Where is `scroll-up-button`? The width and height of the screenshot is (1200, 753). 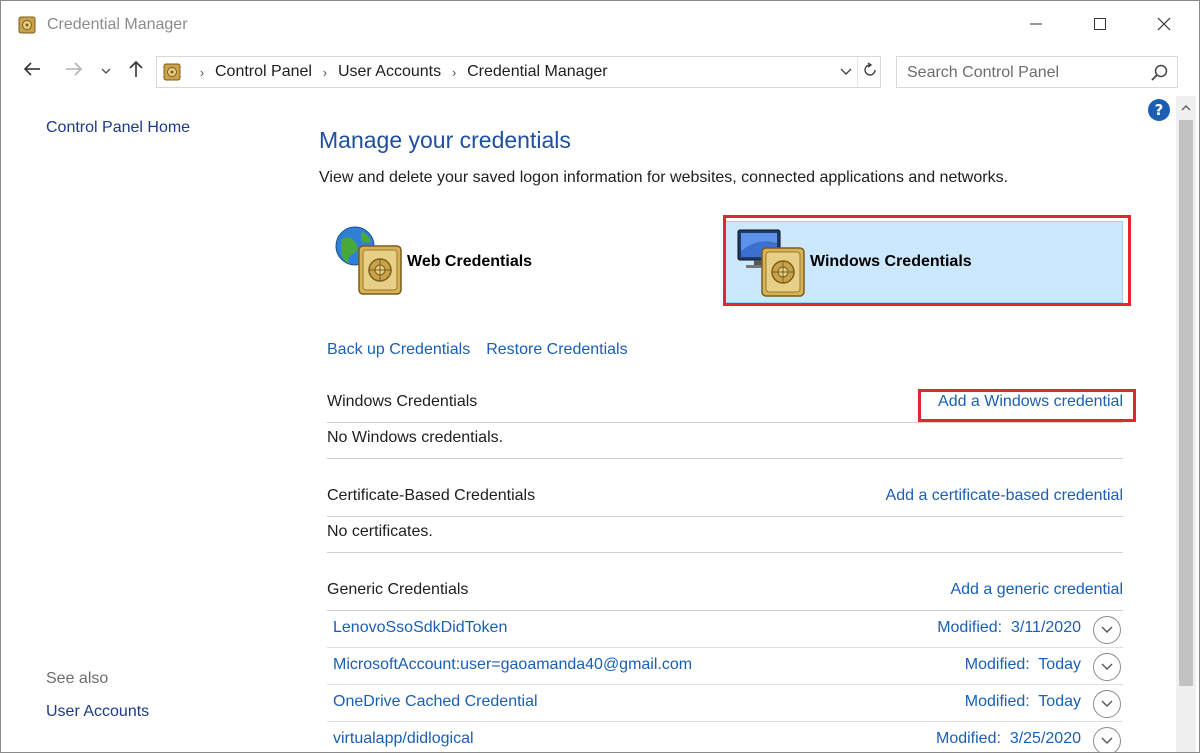 scroll-up-button is located at coordinates (1186, 107).